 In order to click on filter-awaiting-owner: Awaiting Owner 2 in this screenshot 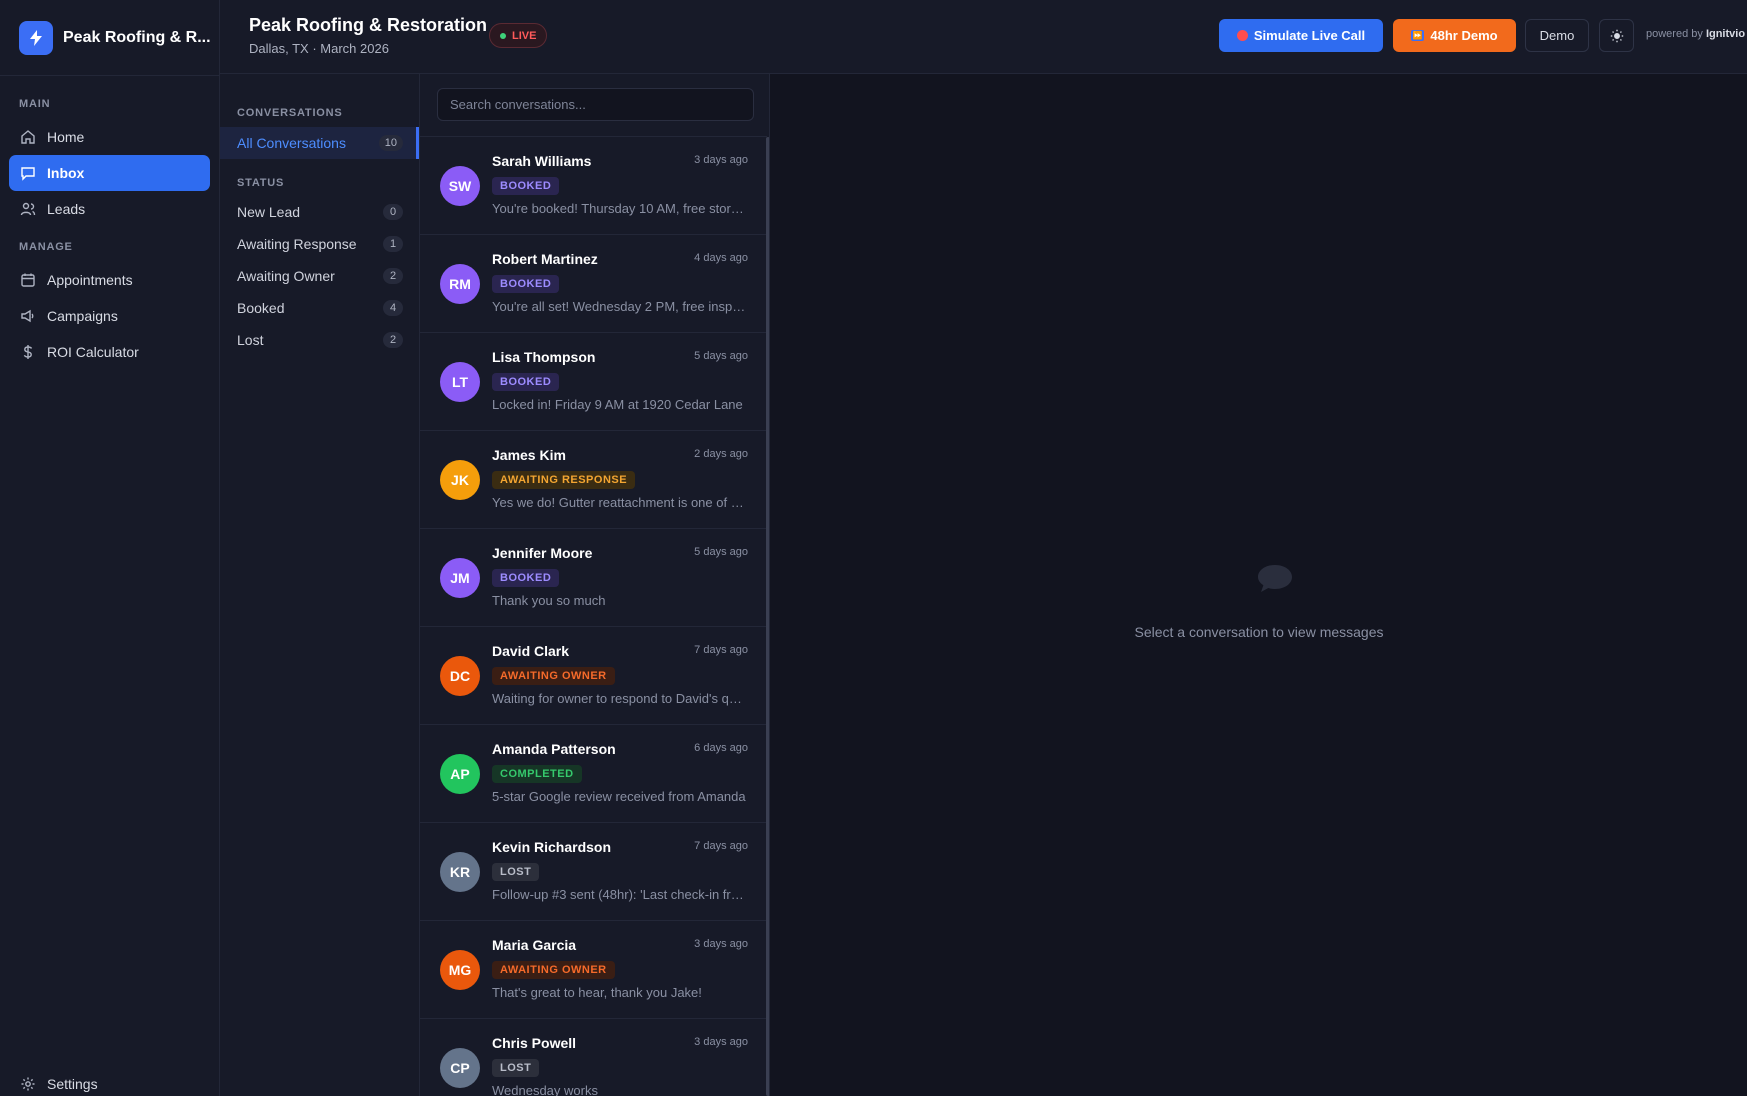, I will do `click(319, 276)`.